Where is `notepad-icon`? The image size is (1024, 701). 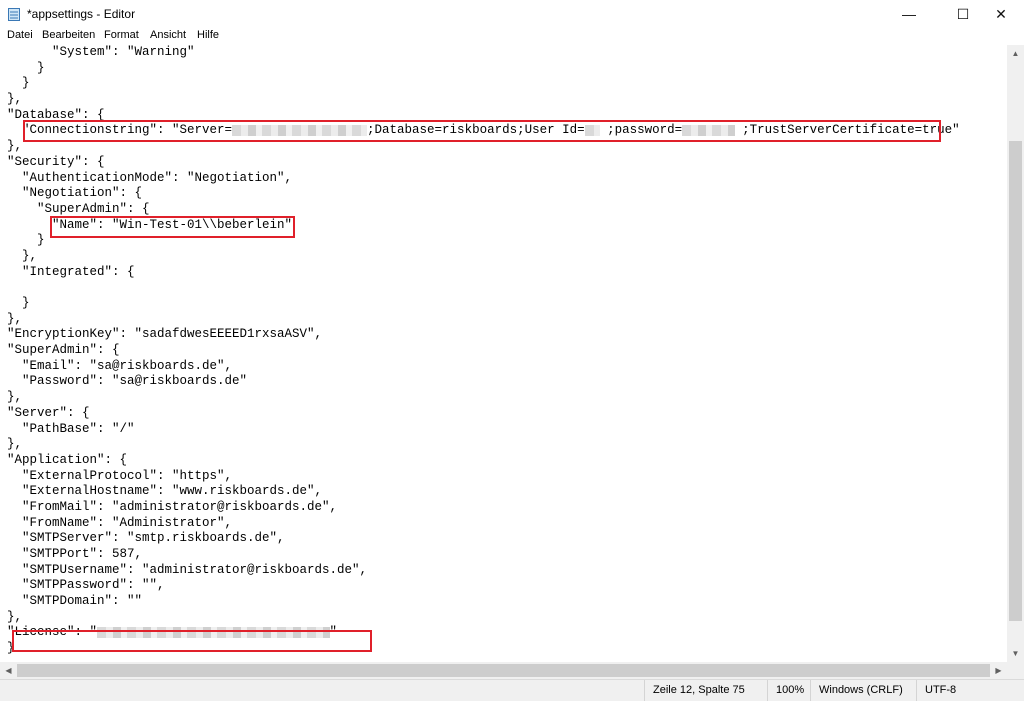 notepad-icon is located at coordinates (14, 14).